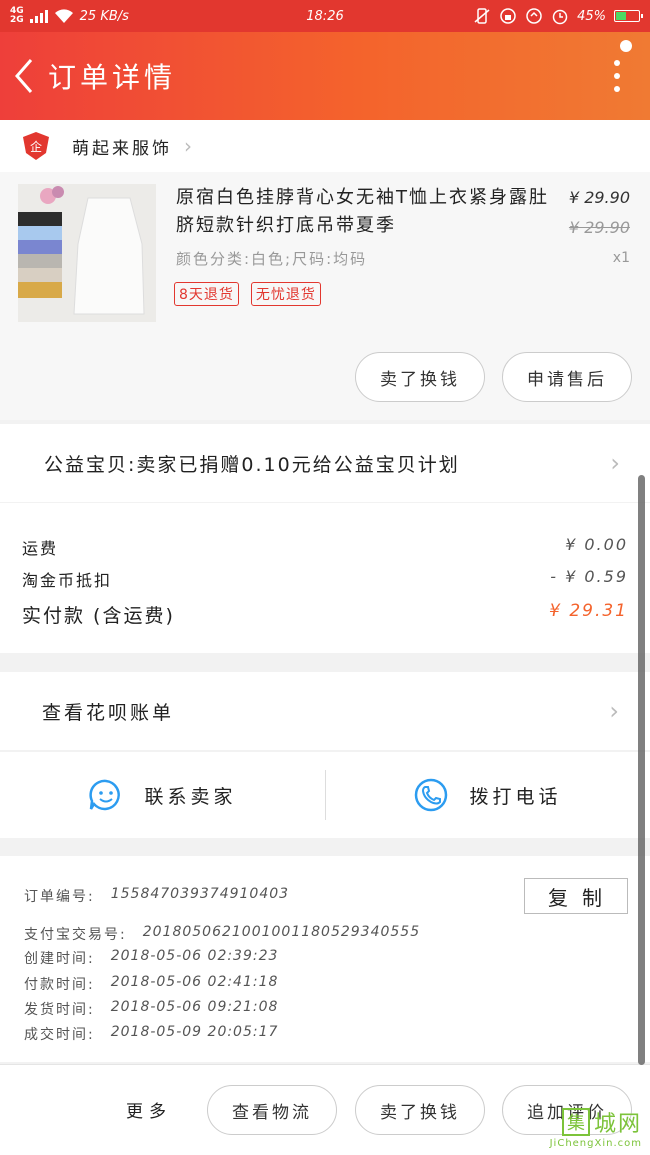 Image resolution: width=650 pixels, height=1155 pixels. I want to click on chevron-left-icon, so click(24, 76).